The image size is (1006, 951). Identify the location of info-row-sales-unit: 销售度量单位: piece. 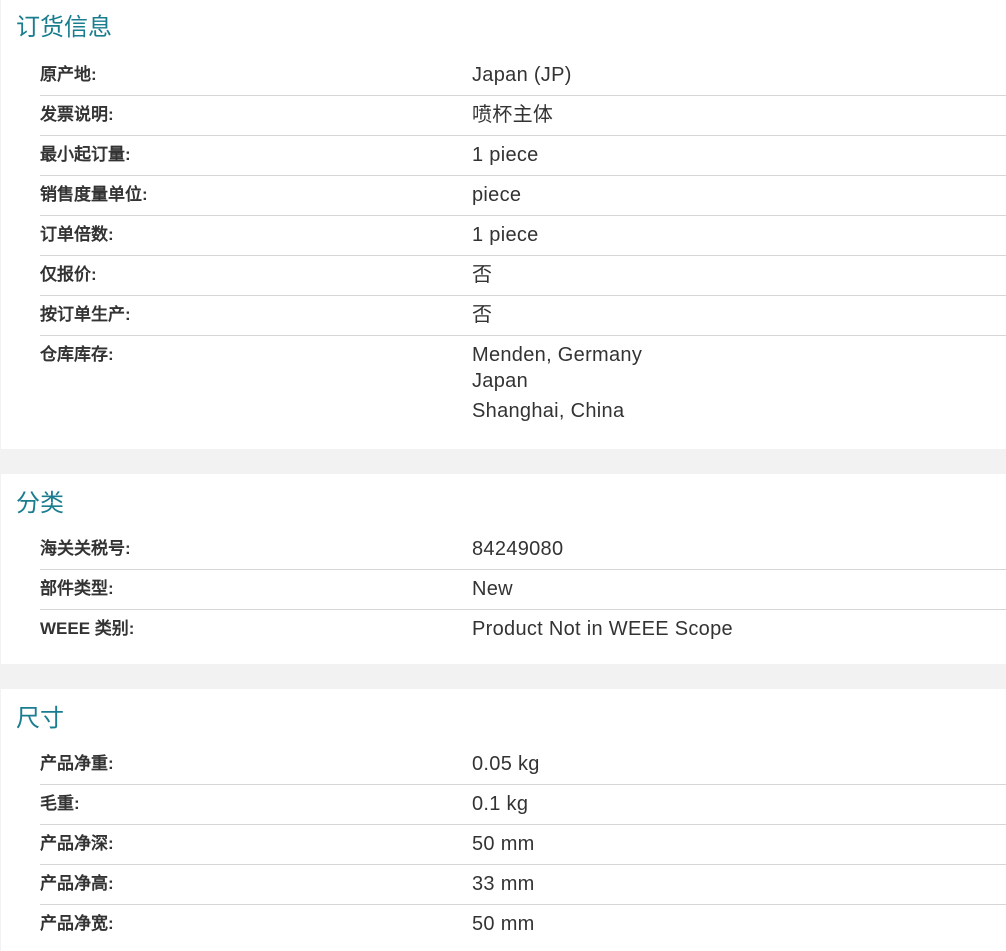
(523, 196).